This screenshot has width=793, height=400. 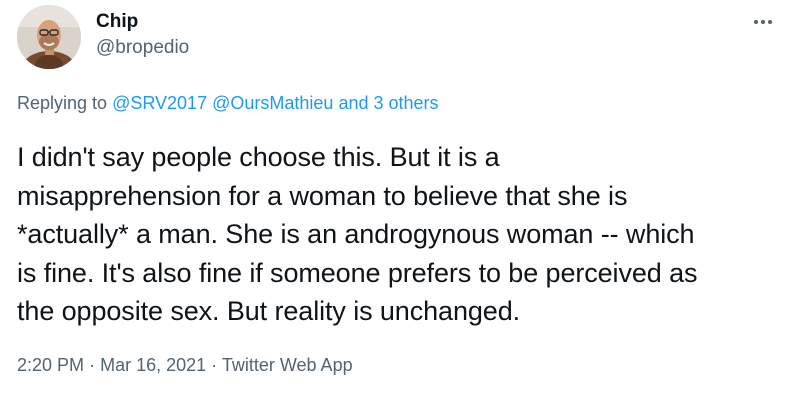 I want to click on reply-prefix: Replying to, so click(x=62, y=103).